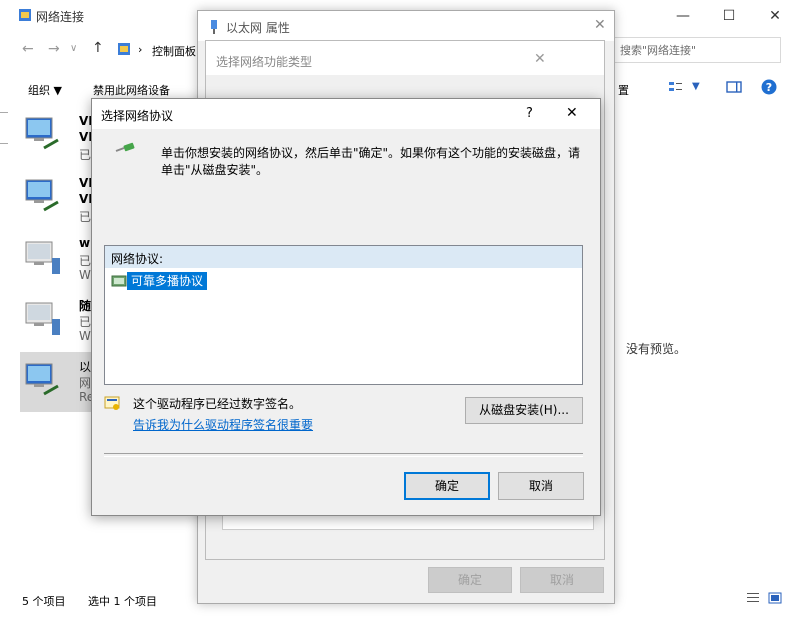 This screenshot has height=618, width=800. What do you see at coordinates (45, 90) in the screenshot?
I see `organize-menu: 组织 ▼` at bounding box center [45, 90].